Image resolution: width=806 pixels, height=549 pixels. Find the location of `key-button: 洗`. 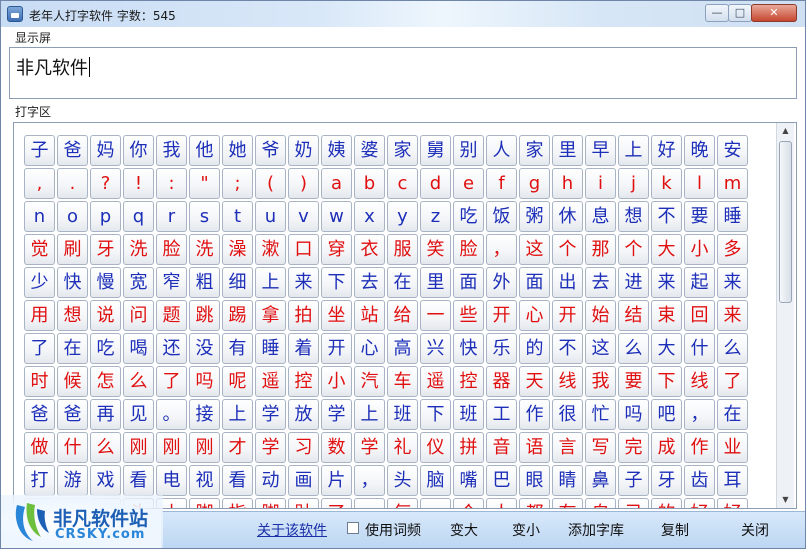

key-button: 洗 is located at coordinates (204, 249).